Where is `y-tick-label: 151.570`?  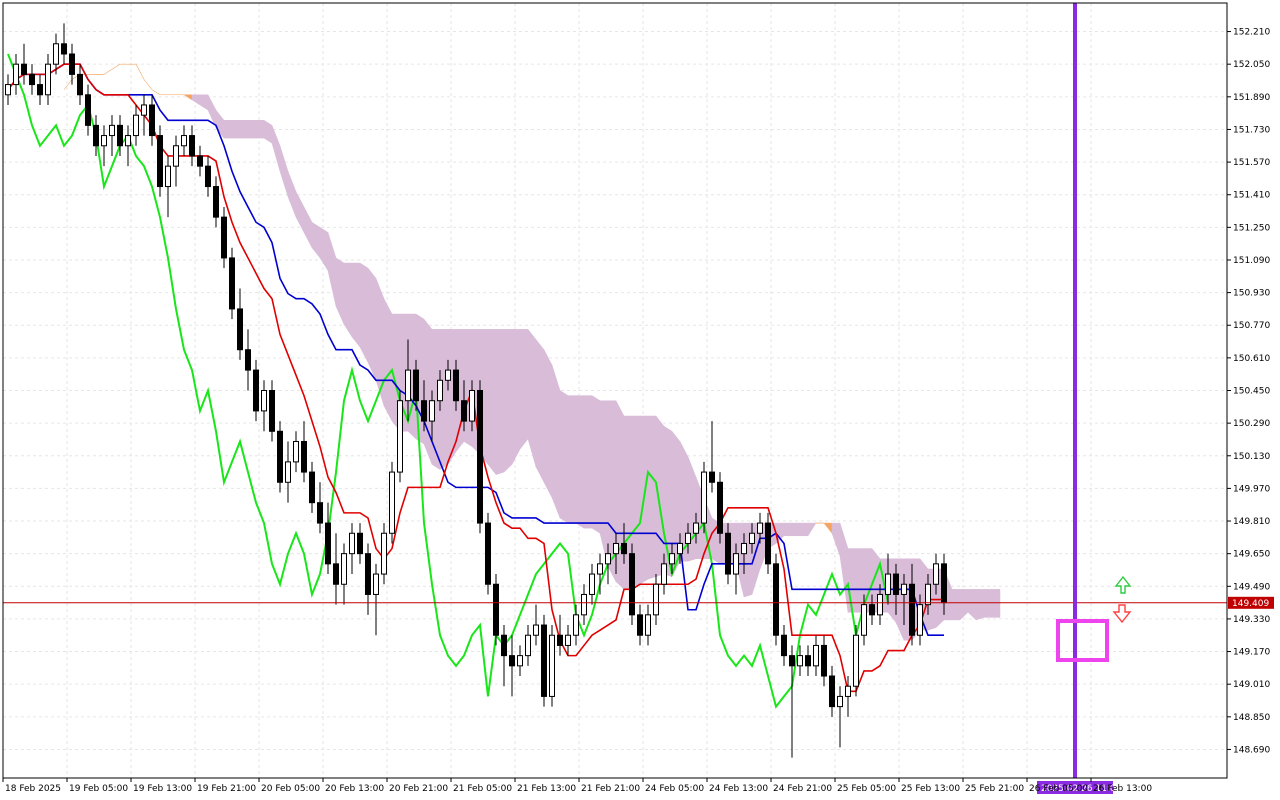 y-tick-label: 151.570 is located at coordinates (1251, 163).